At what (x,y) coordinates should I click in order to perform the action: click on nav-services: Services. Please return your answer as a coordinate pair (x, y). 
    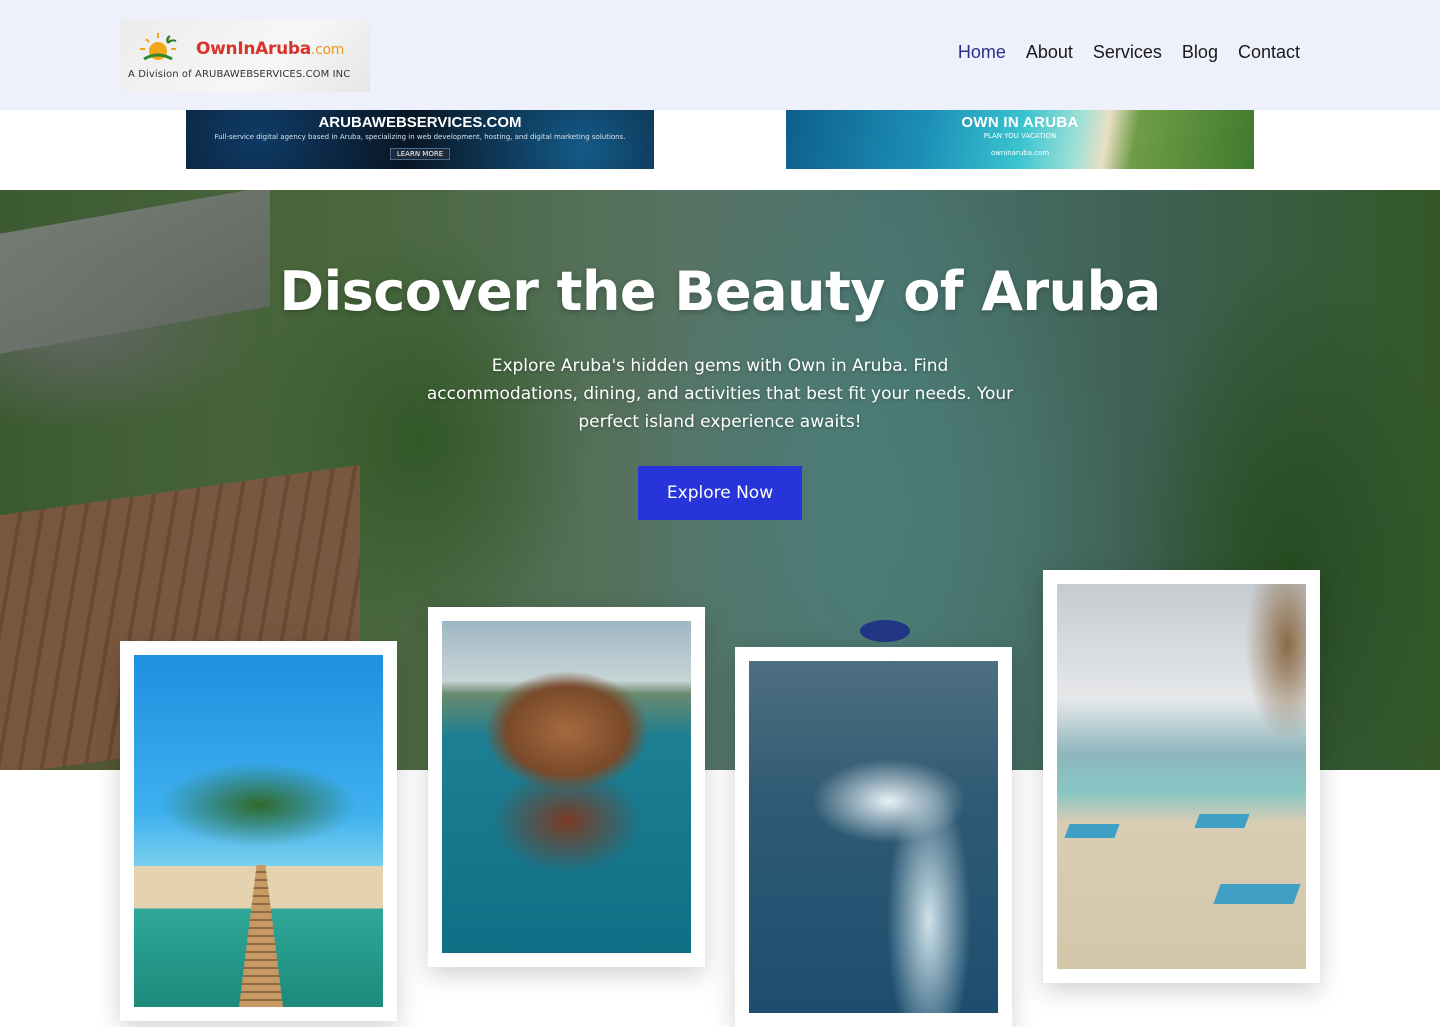
    Looking at the image, I should click on (1127, 52).